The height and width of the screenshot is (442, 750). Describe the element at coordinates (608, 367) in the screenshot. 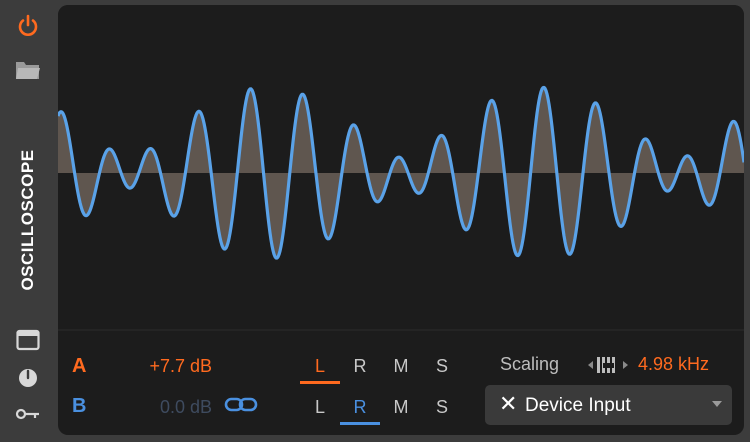

I see `scaling-slider-icon` at that location.